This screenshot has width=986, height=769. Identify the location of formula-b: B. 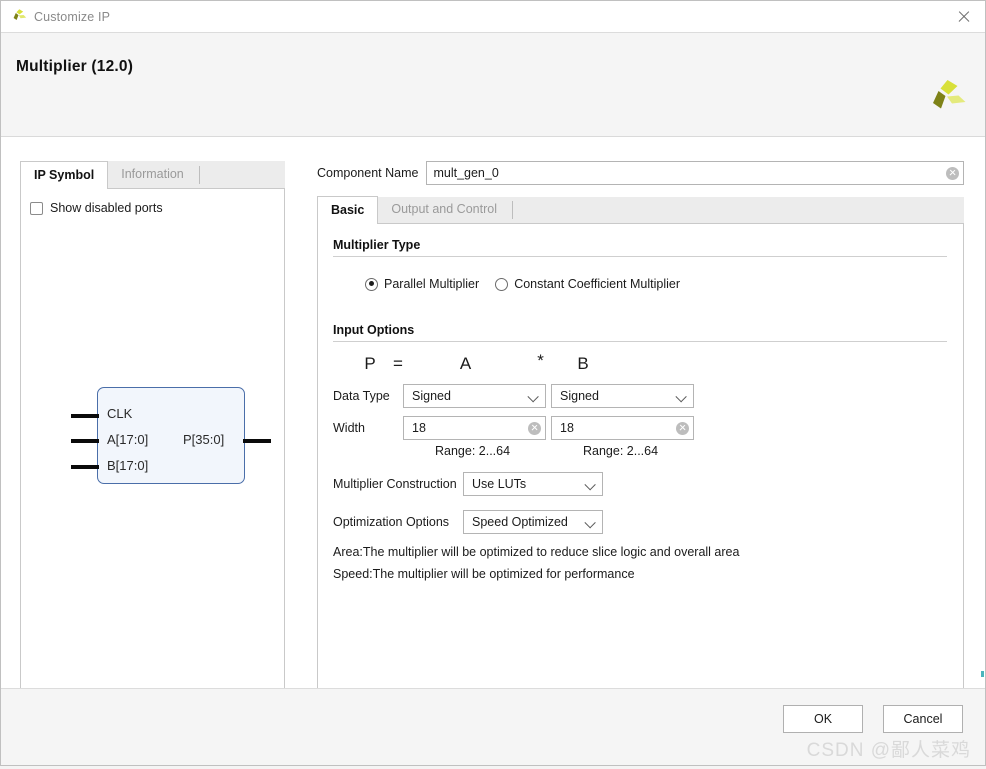
(583, 363).